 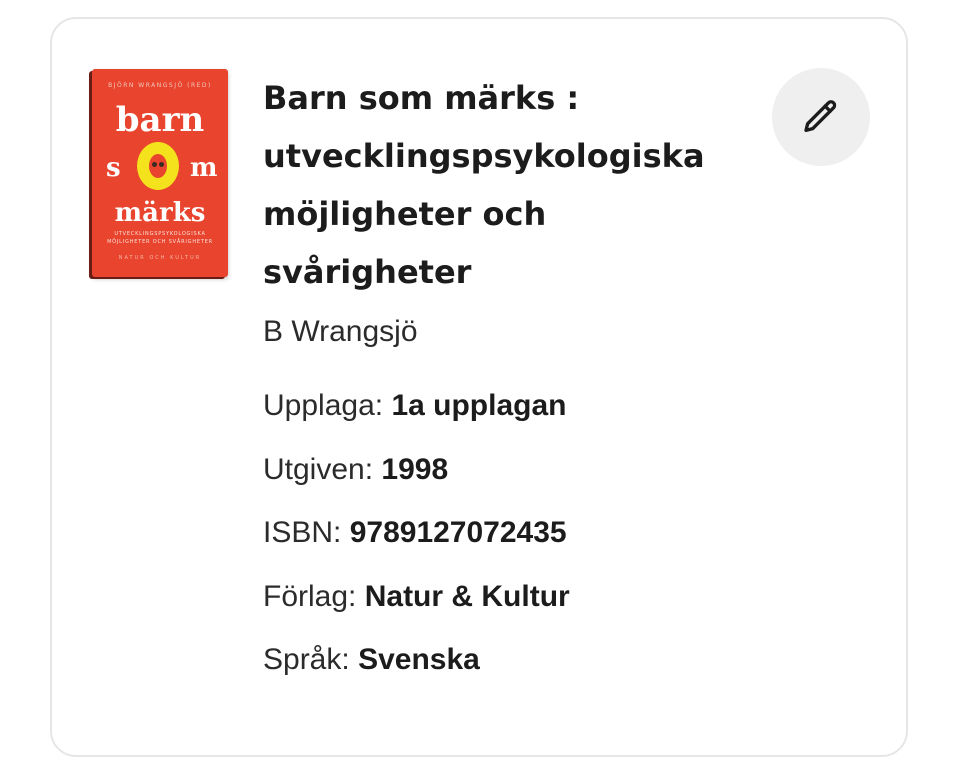 I want to click on cover-subtitle-line-2: MÖJLIGHETER OCH SVÅRIGHETER, so click(x=160, y=242).